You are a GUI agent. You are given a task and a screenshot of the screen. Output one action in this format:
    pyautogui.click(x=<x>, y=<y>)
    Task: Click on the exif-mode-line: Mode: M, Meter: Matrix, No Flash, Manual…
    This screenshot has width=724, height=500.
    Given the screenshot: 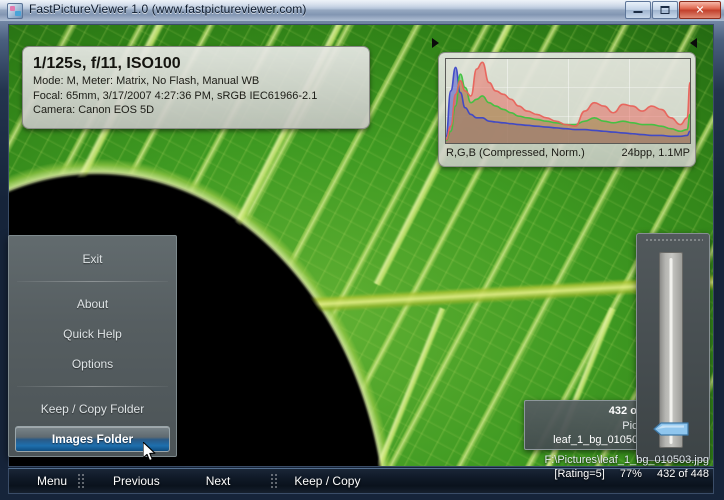 What is the action you would take?
    pyautogui.click(x=146, y=81)
    